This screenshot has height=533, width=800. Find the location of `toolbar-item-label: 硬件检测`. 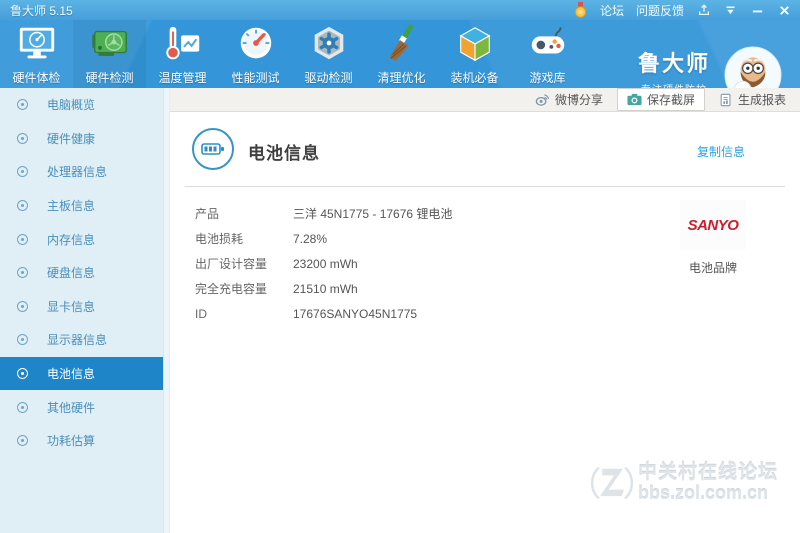

toolbar-item-label: 硬件检测 is located at coordinates (109, 78).